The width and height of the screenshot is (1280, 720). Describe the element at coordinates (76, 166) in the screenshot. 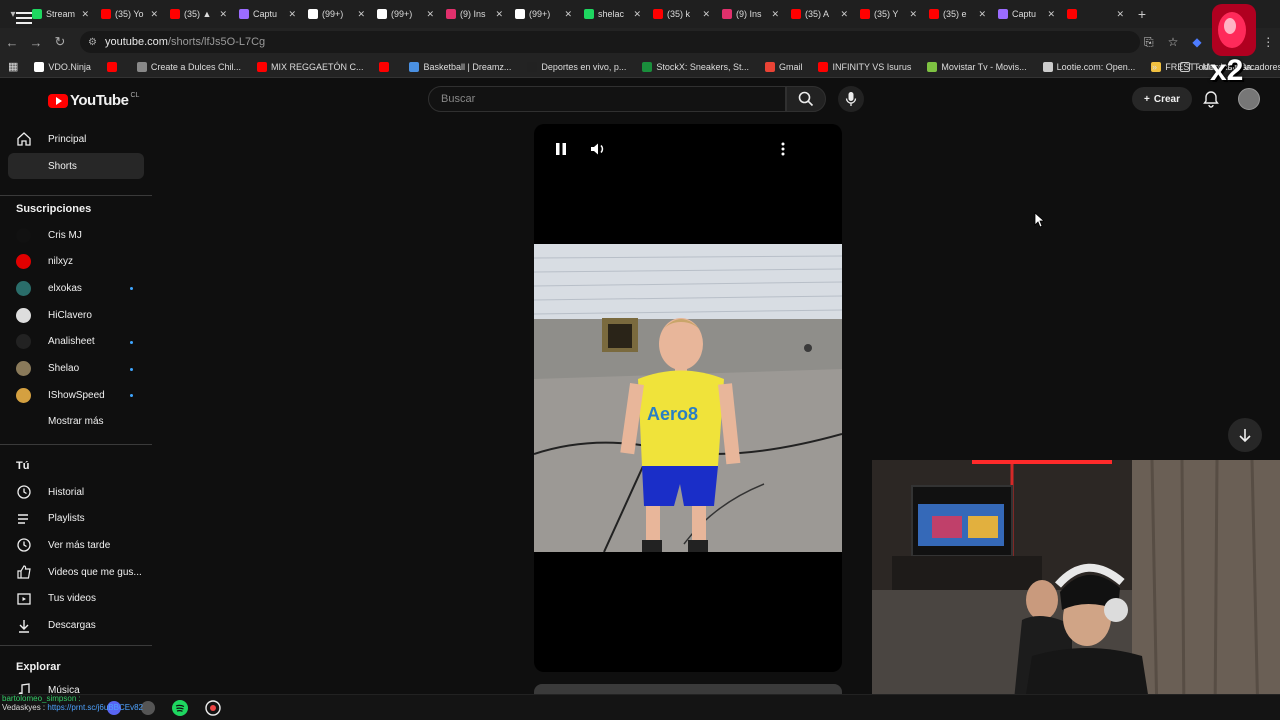

I see `sidebar-item-shorts: Shorts` at that location.